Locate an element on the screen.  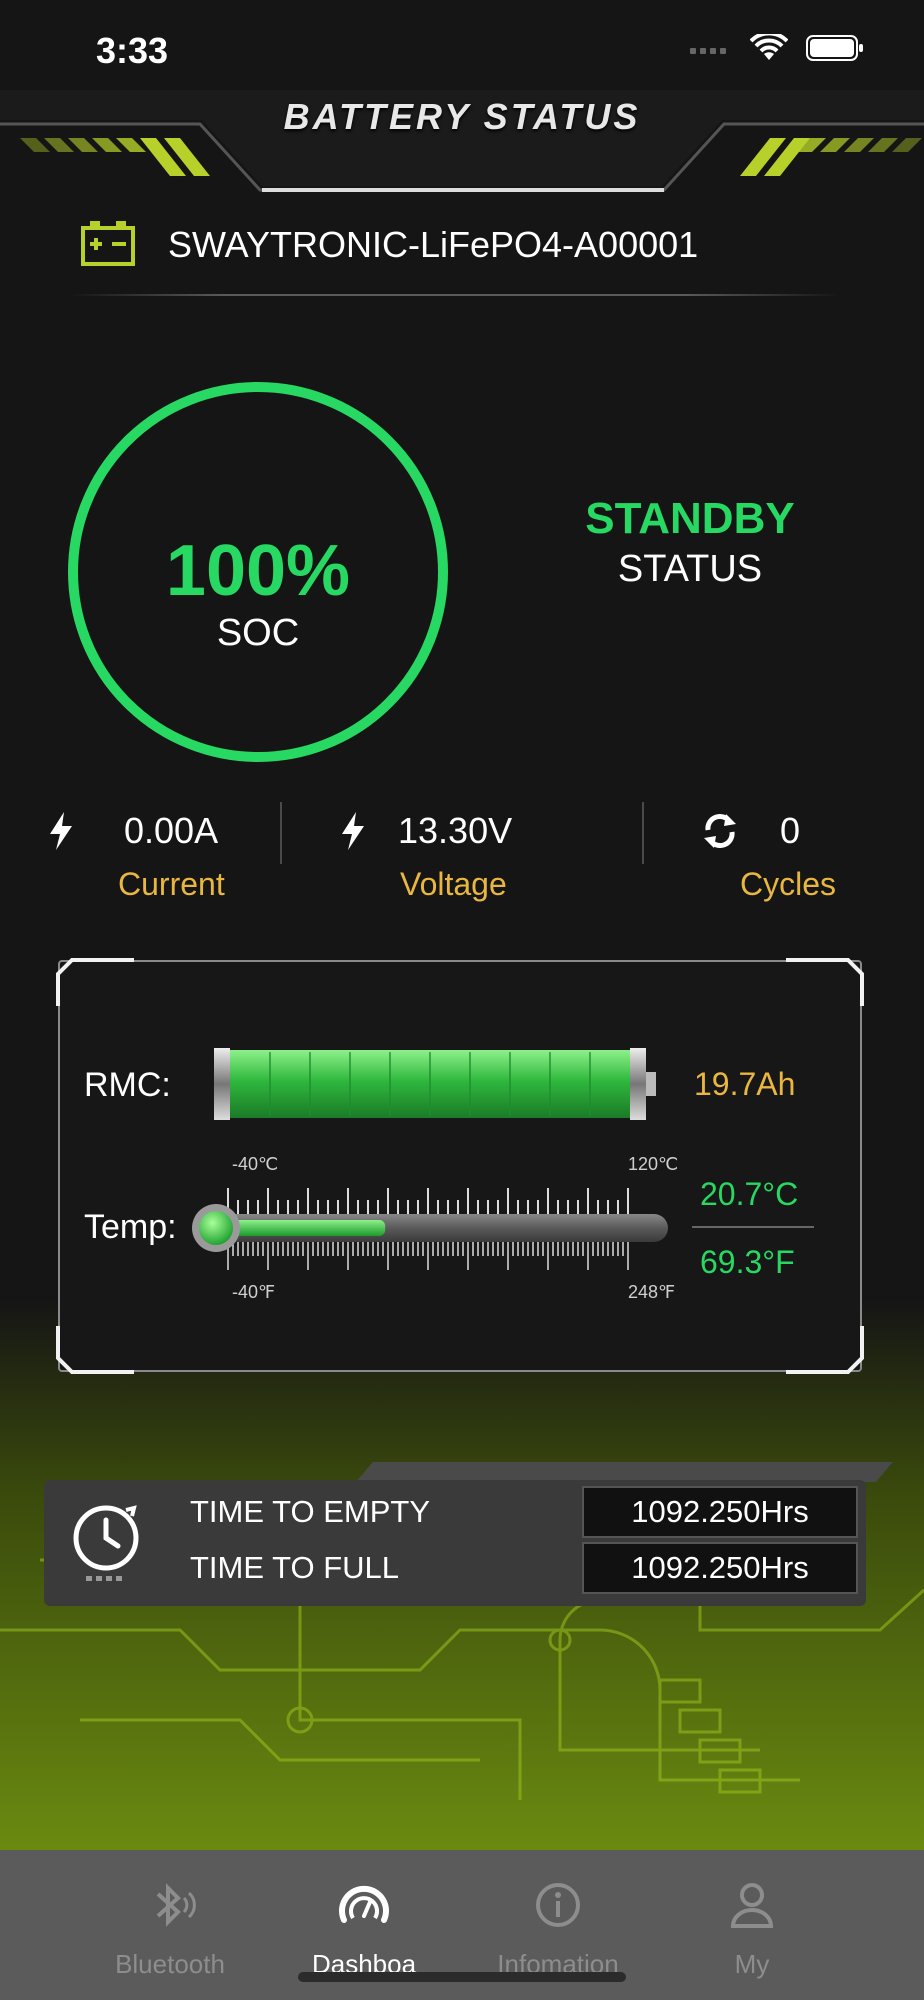
soc-value: 100% is located at coordinates (258, 571).